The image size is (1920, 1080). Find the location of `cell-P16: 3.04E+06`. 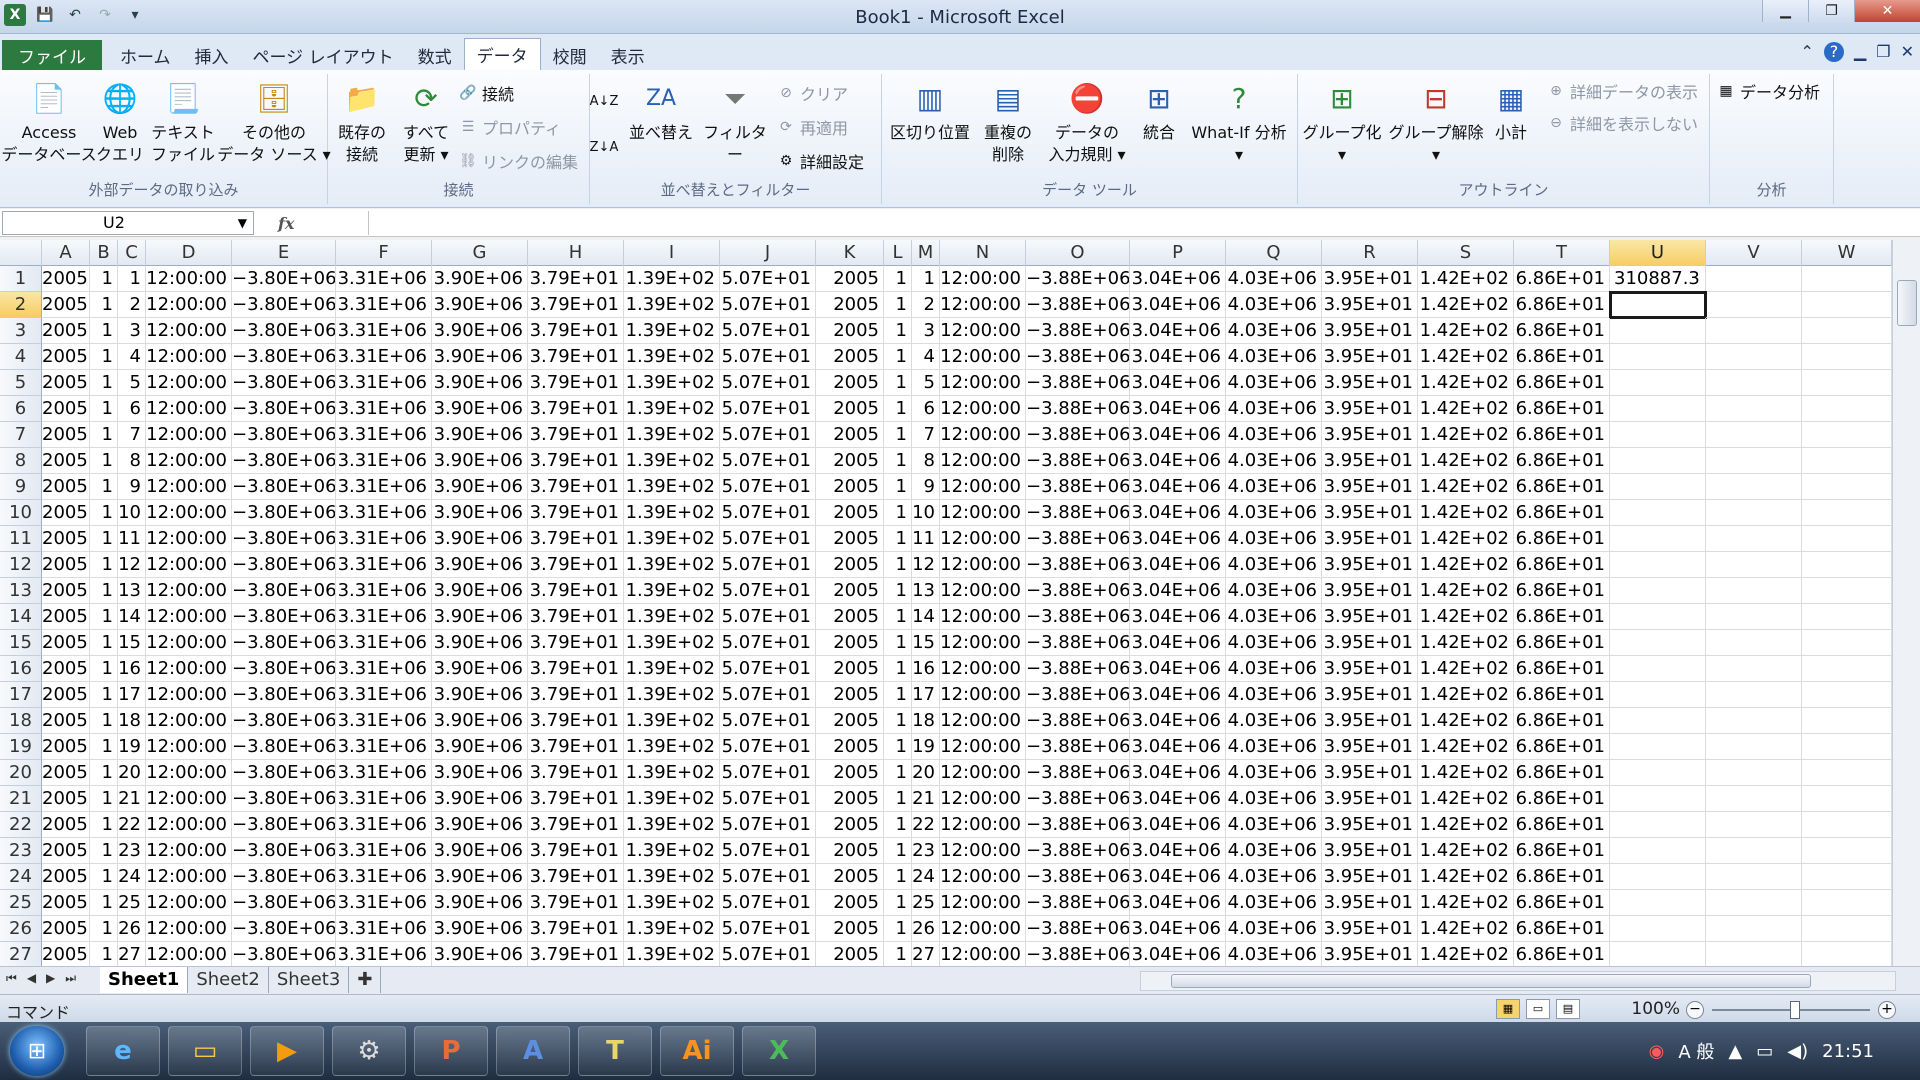

cell-P16: 3.04E+06 is located at coordinates (1178, 669).